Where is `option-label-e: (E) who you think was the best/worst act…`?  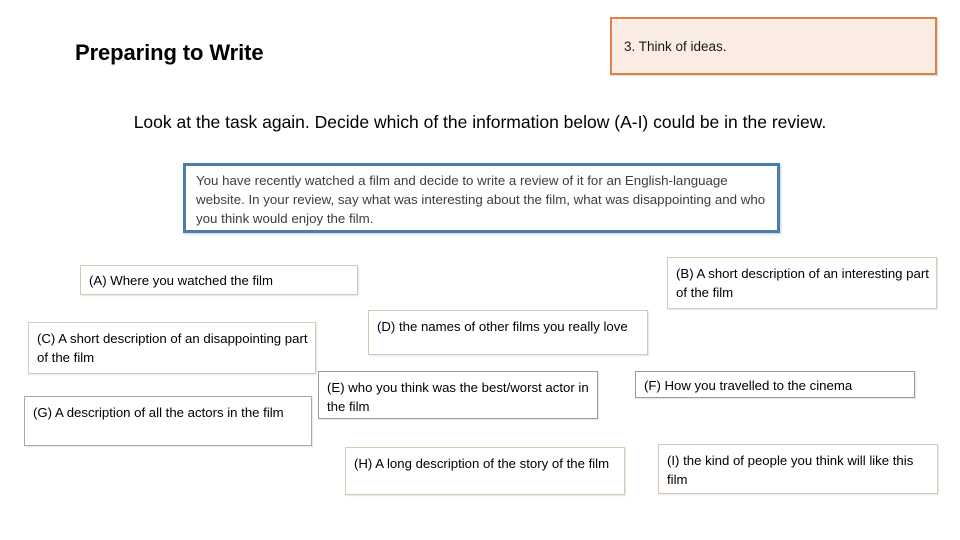
option-label-e: (E) who you think was the best/worst act… is located at coordinates (458, 397).